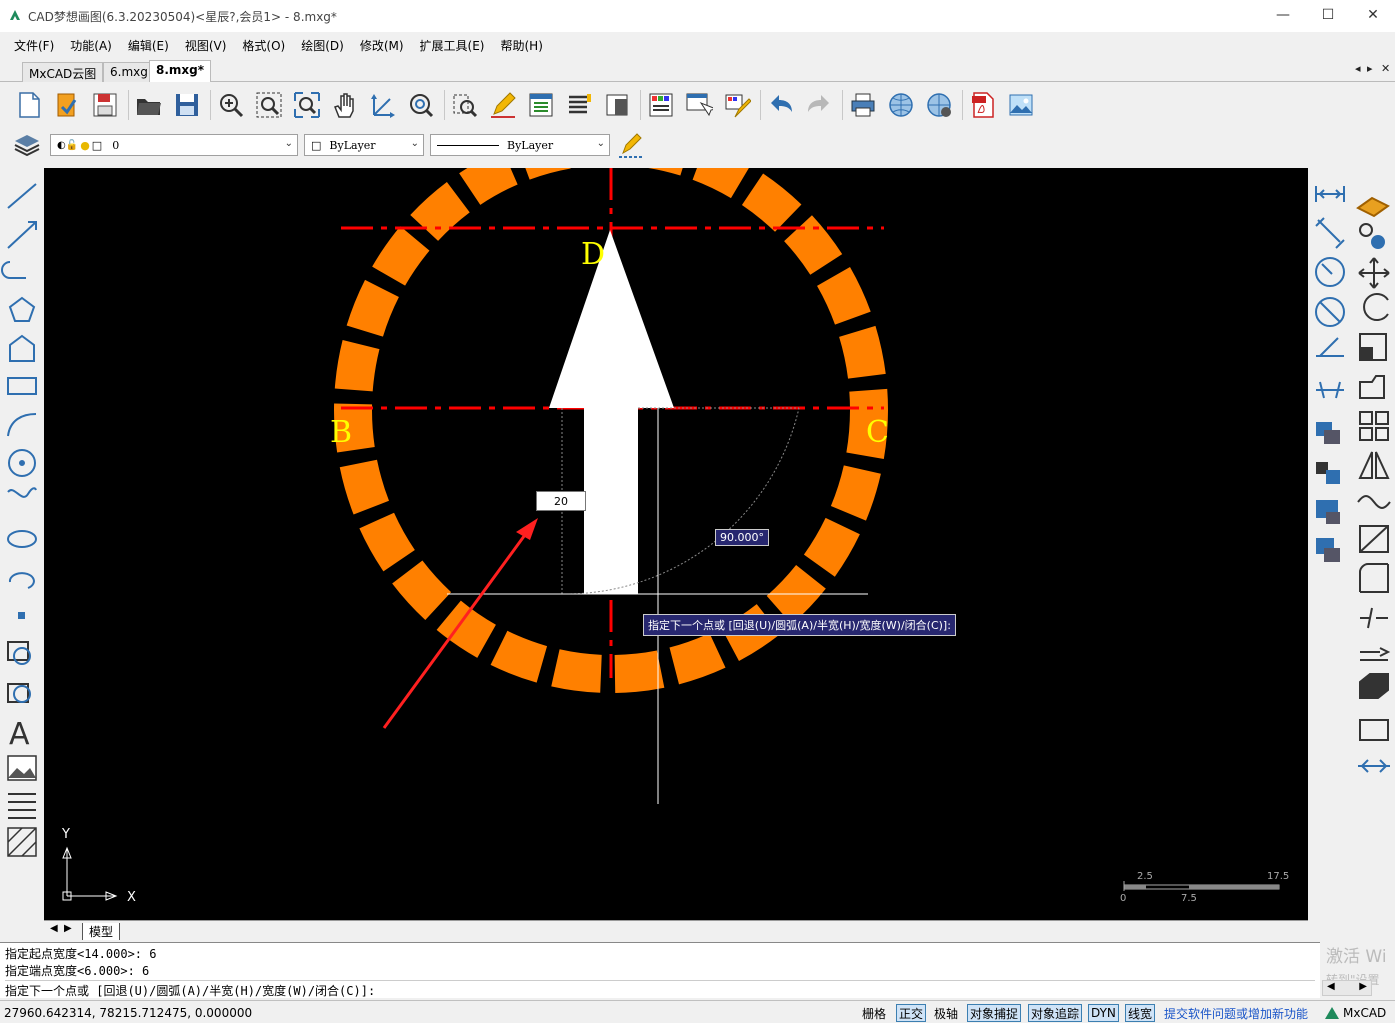 The image size is (1395, 1023). Describe the element at coordinates (863, 105) in the screenshot. I see `print-button` at that location.